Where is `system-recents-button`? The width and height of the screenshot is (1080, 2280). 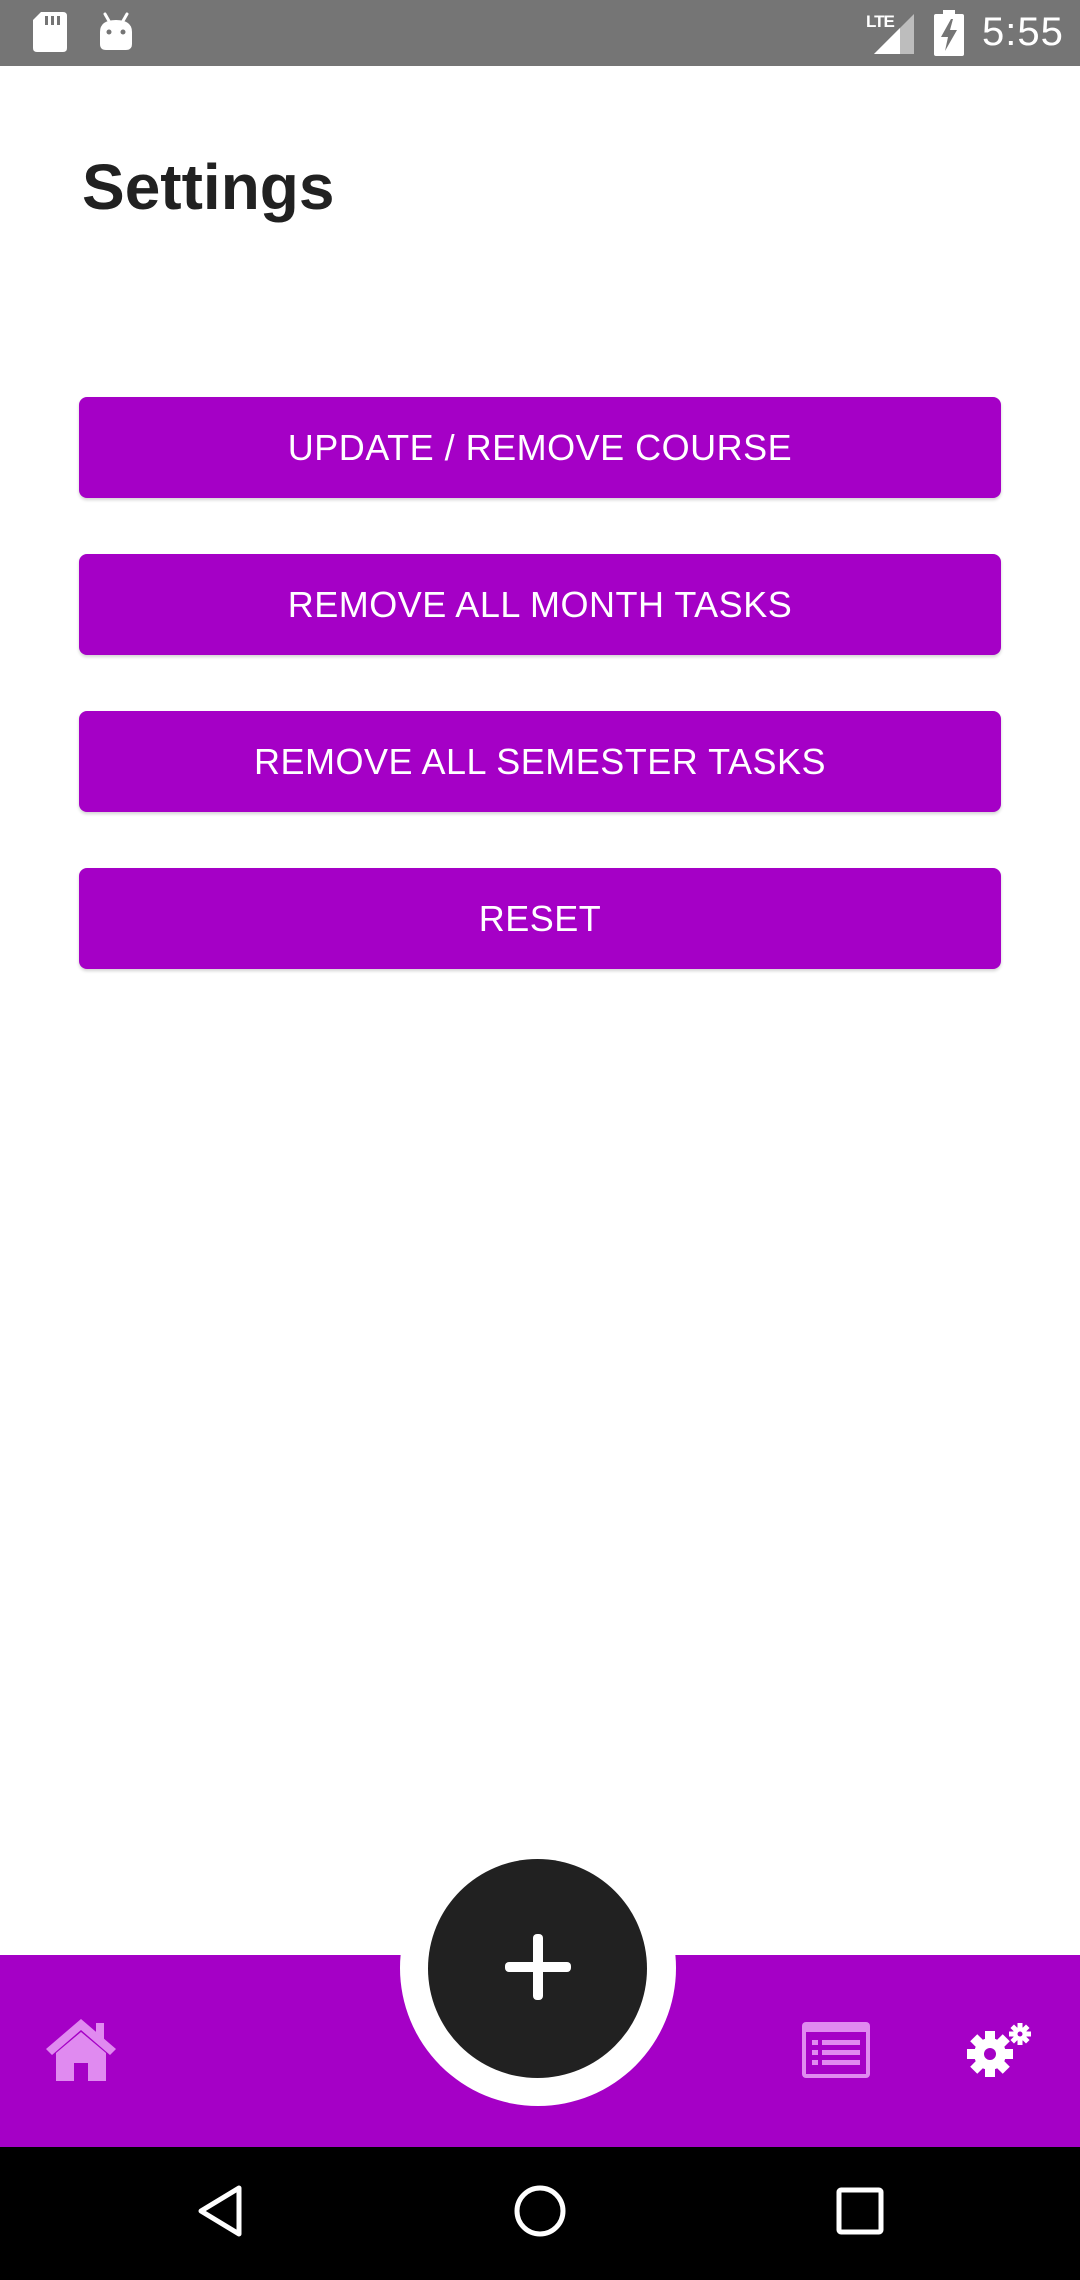
system-recents-button is located at coordinates (860, 2213).